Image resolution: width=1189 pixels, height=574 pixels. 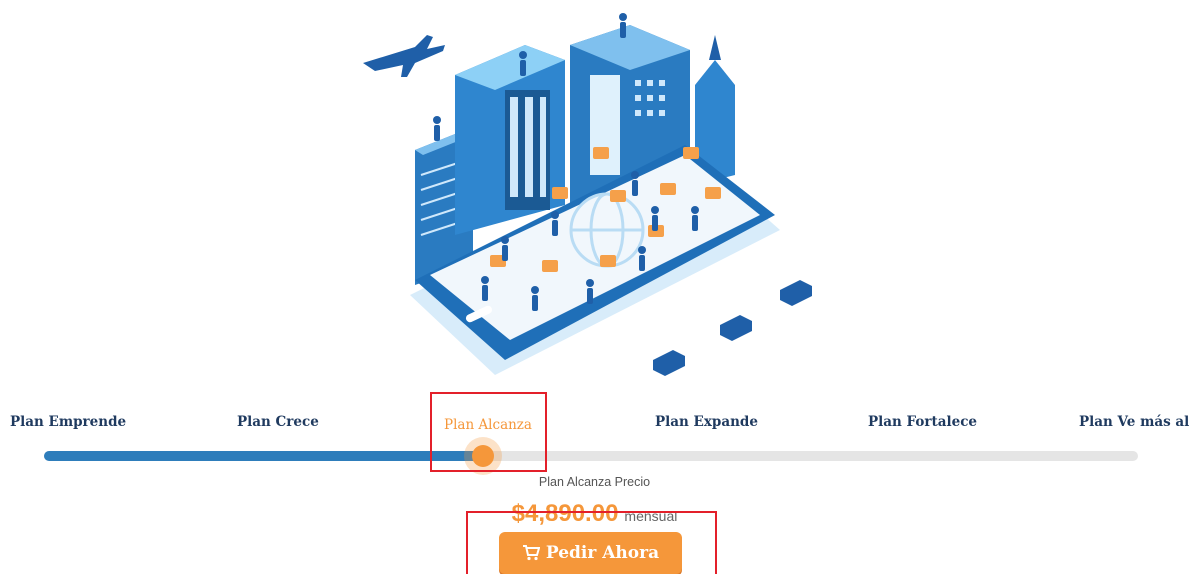 What do you see at coordinates (488, 425) in the screenshot?
I see `tab-plan-alcanza: Plan Alcanza` at bounding box center [488, 425].